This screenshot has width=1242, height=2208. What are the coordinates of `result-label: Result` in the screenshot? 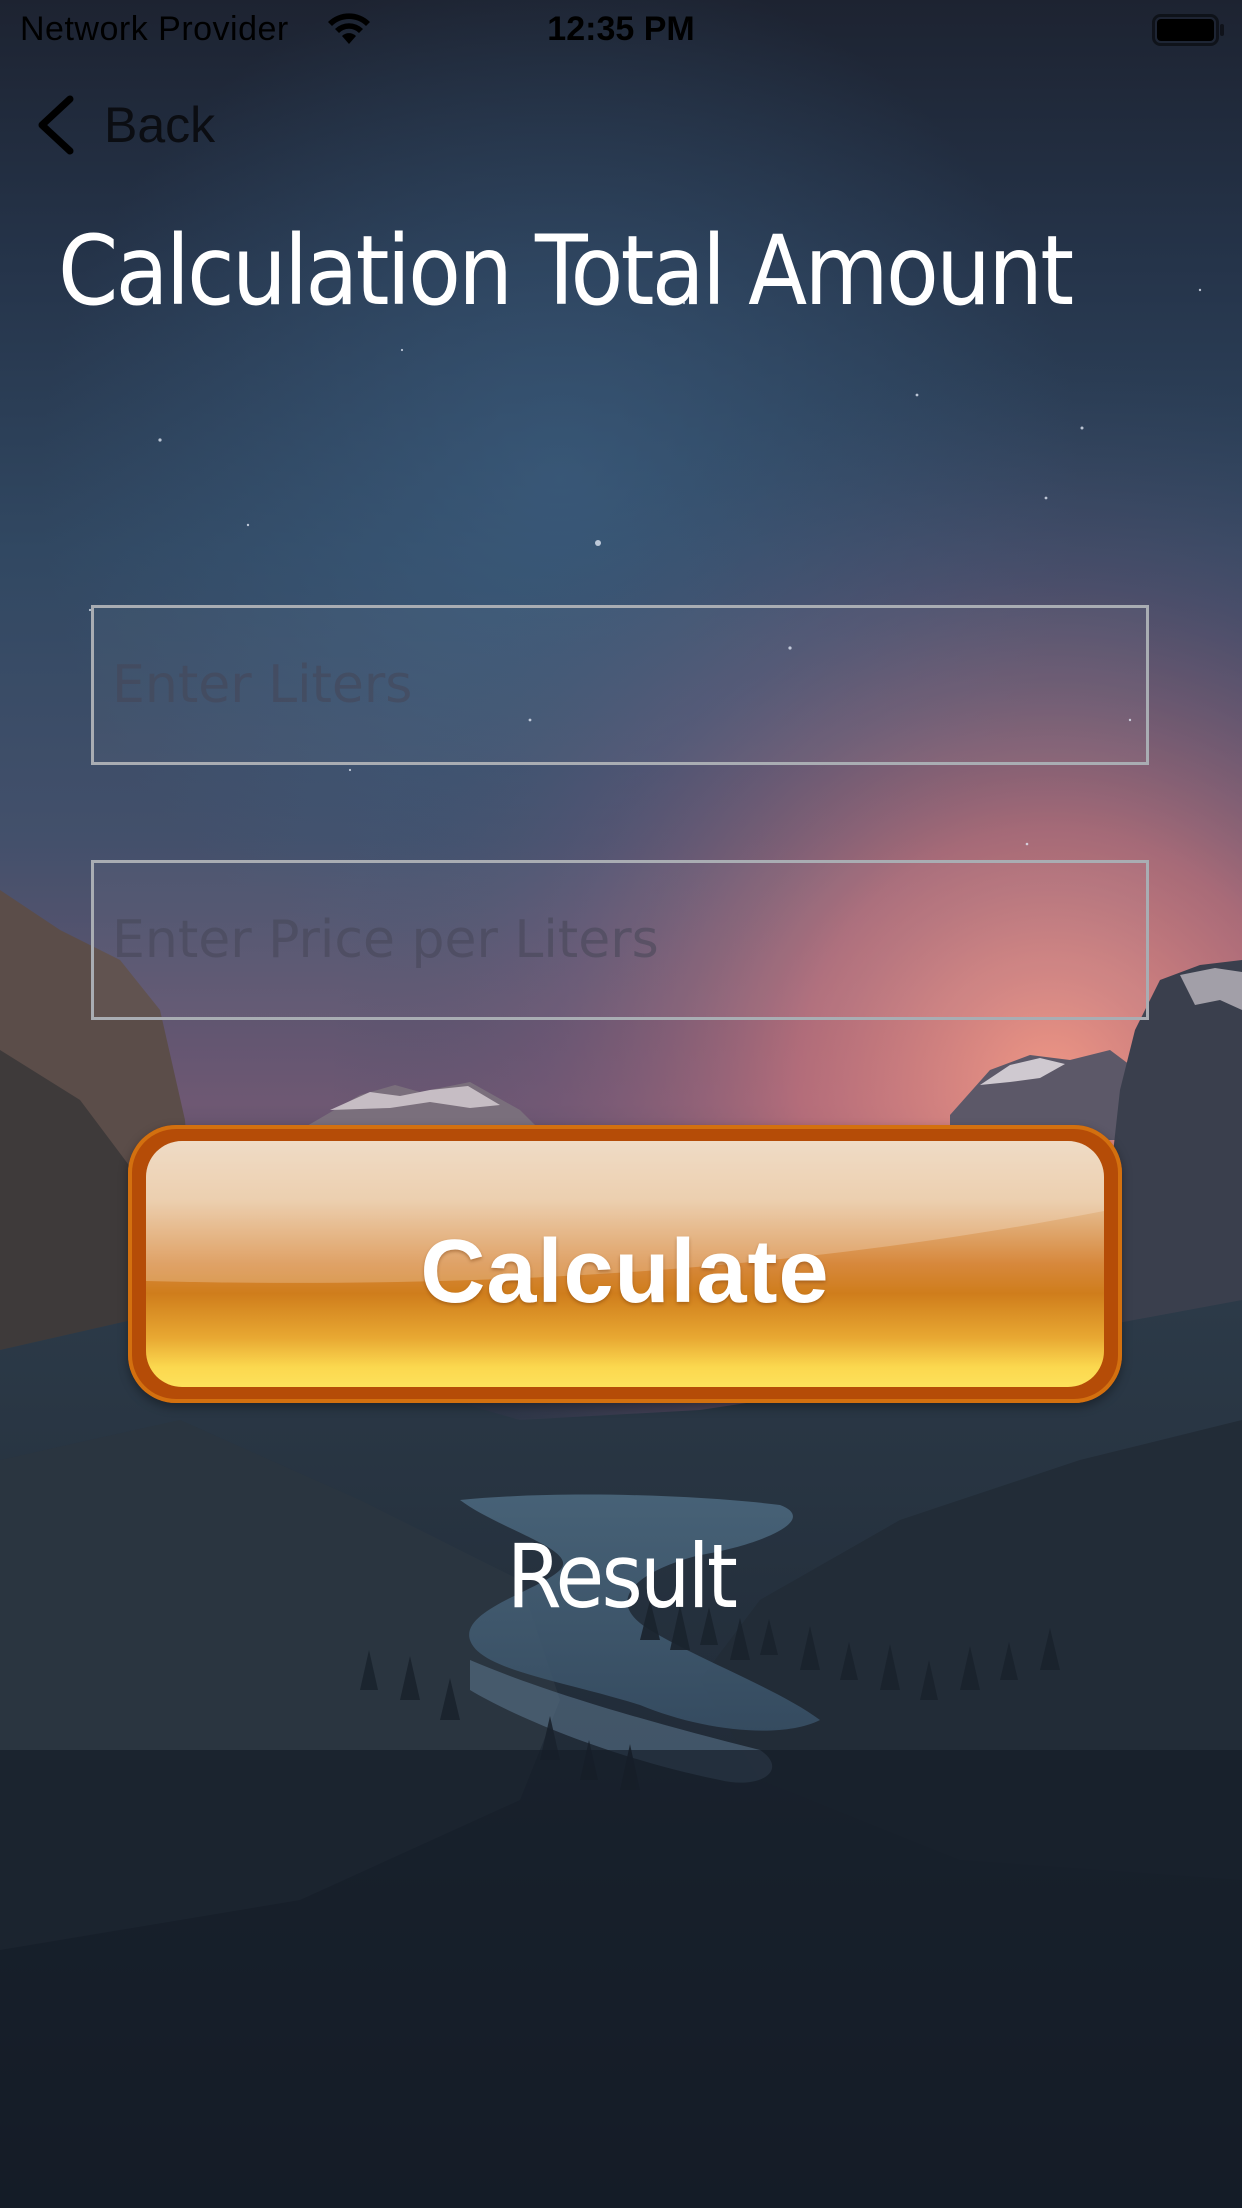 It's located at (622, 1576).